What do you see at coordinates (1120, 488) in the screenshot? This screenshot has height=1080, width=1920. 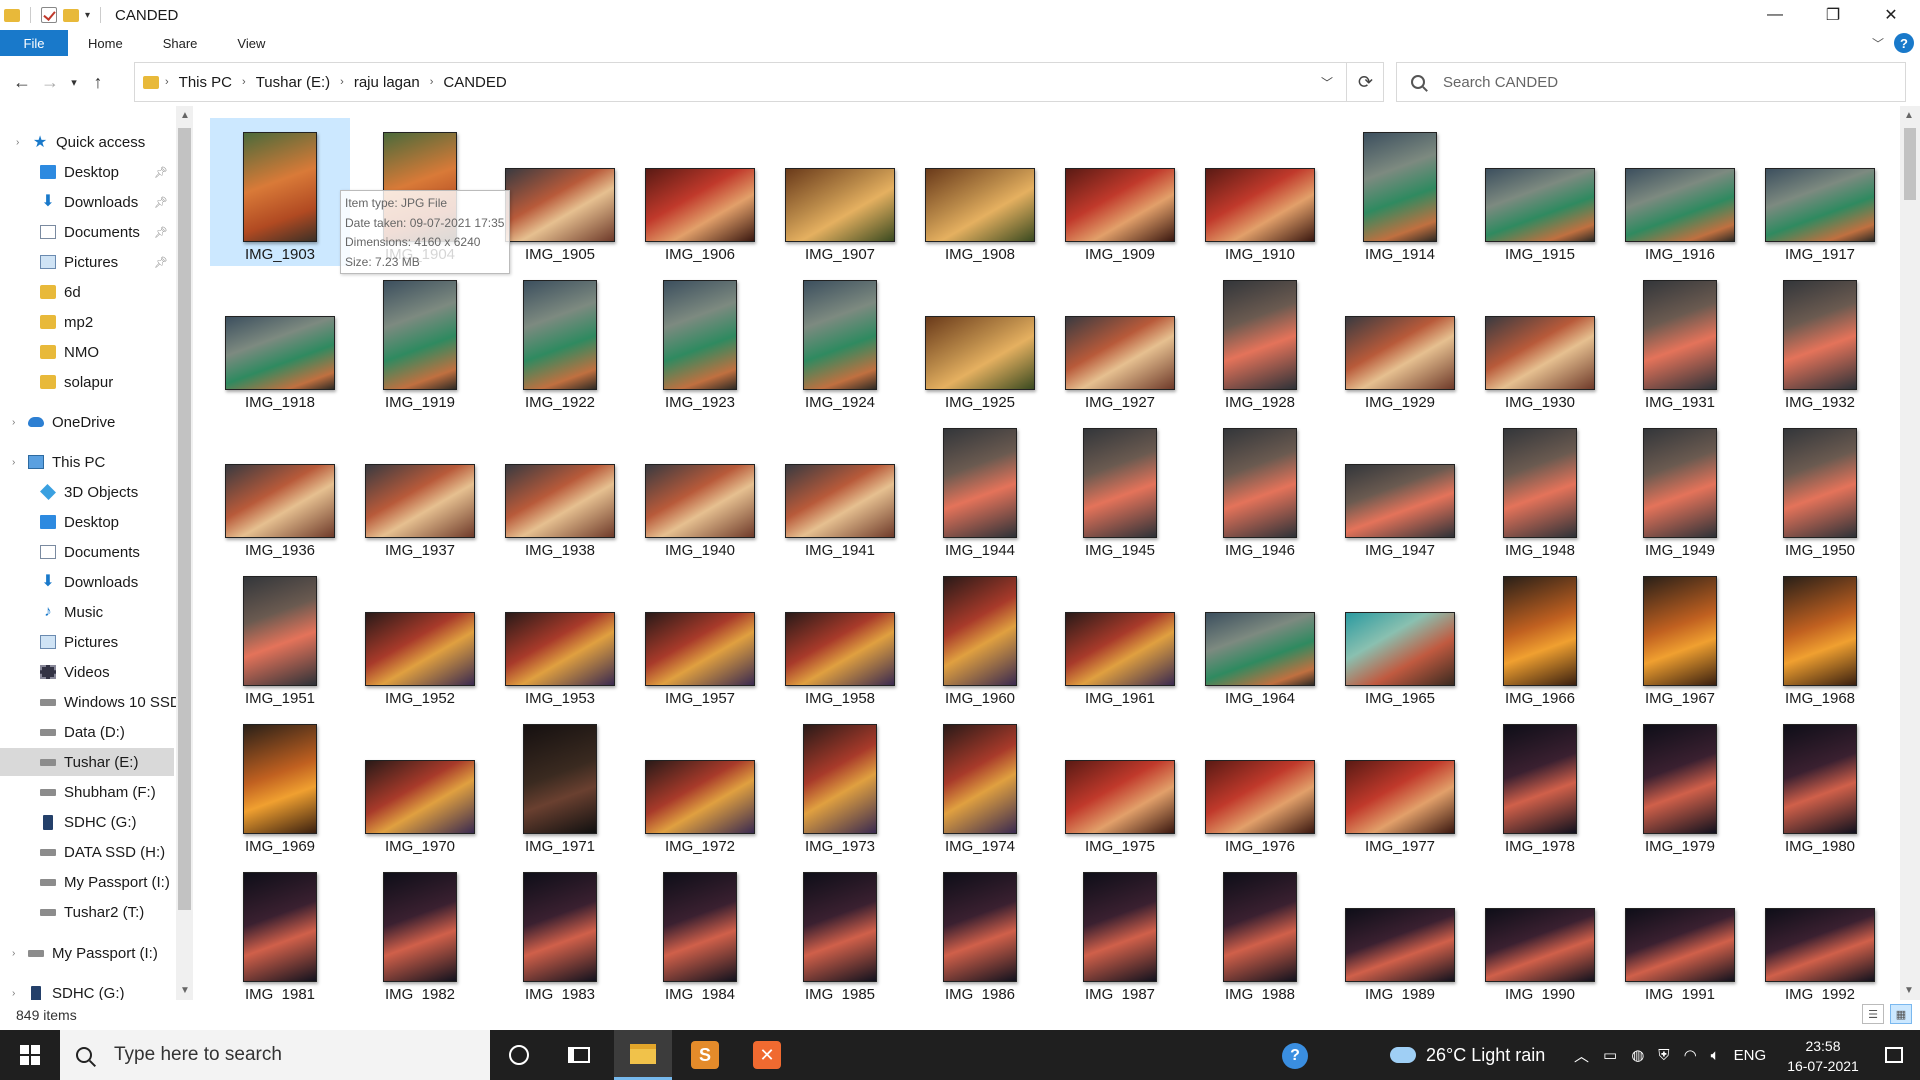 I see `file-tile: IMG_1945` at bounding box center [1120, 488].